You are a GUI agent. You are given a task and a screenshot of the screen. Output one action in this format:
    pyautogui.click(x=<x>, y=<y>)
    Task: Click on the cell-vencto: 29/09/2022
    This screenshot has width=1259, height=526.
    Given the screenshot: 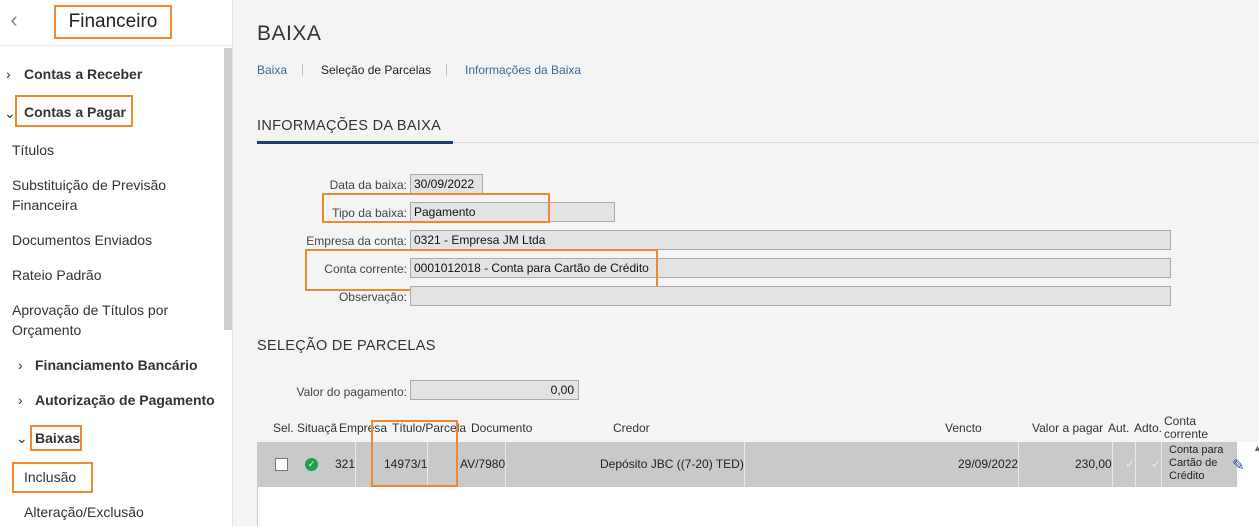 What is the action you would take?
    pyautogui.click(x=989, y=464)
    